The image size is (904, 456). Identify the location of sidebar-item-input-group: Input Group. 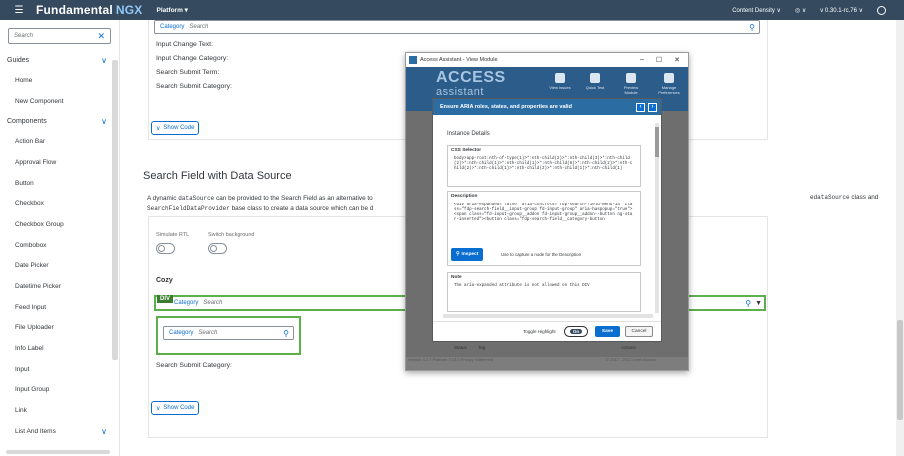
(59, 390).